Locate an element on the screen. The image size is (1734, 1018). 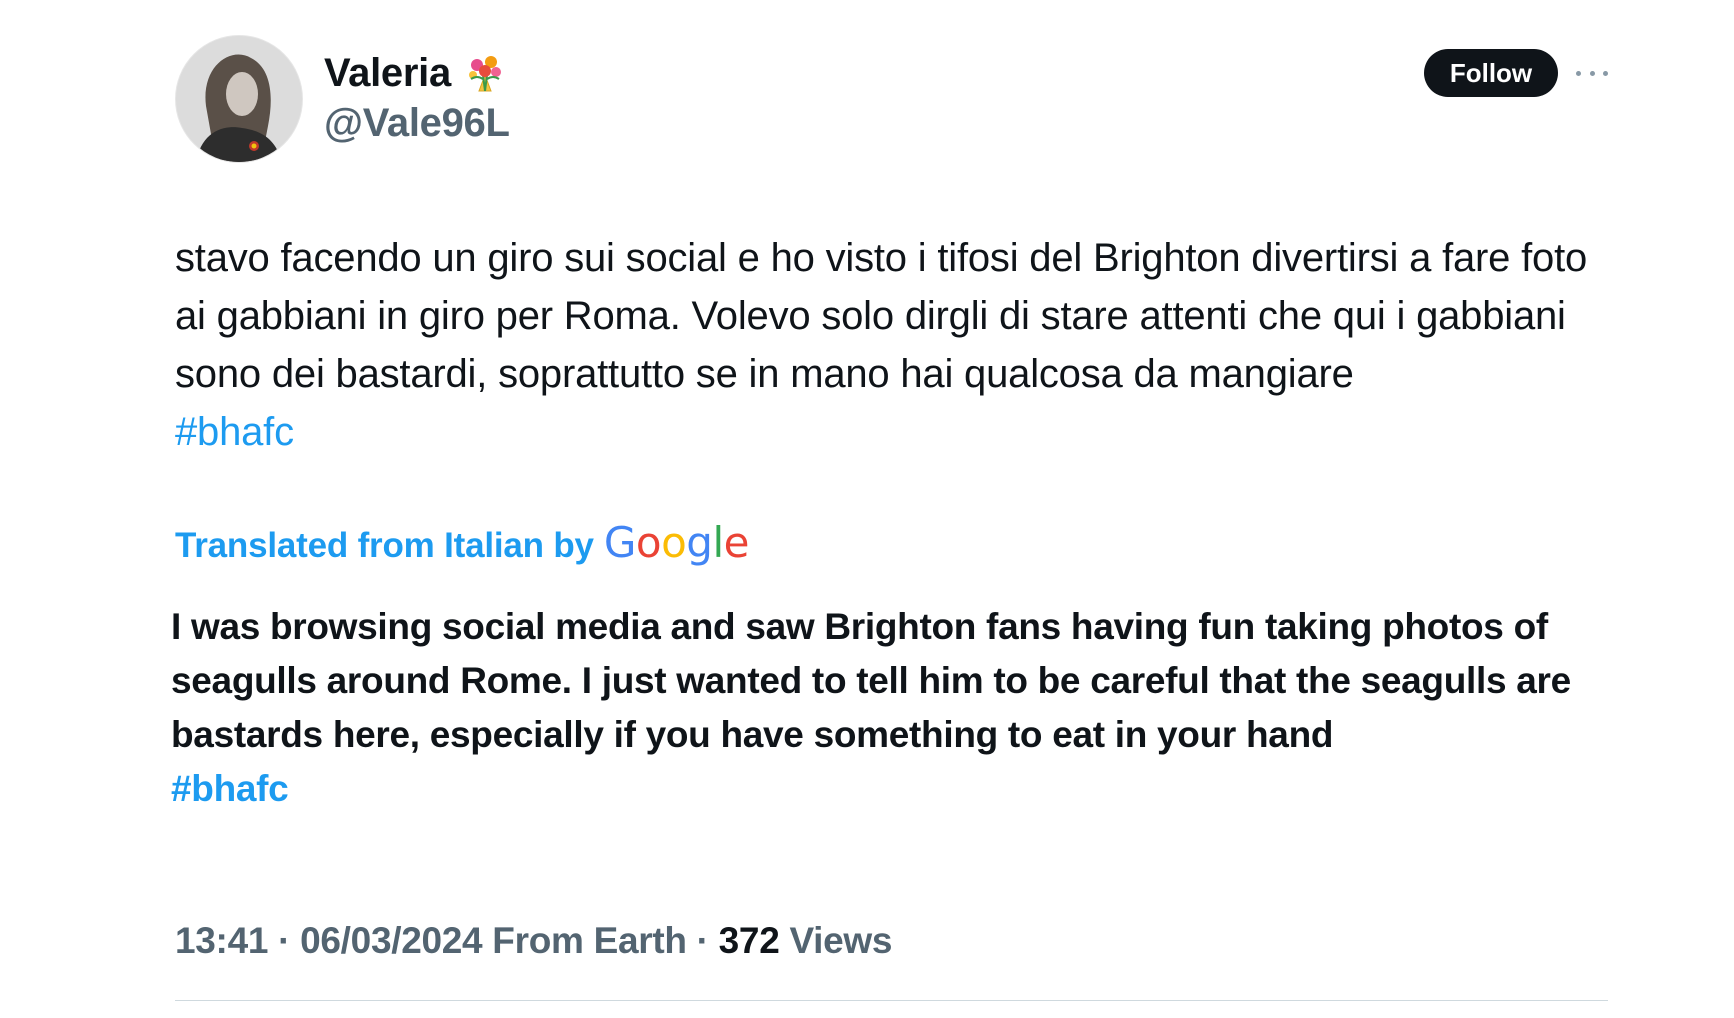
divider is located at coordinates (891, 1000).